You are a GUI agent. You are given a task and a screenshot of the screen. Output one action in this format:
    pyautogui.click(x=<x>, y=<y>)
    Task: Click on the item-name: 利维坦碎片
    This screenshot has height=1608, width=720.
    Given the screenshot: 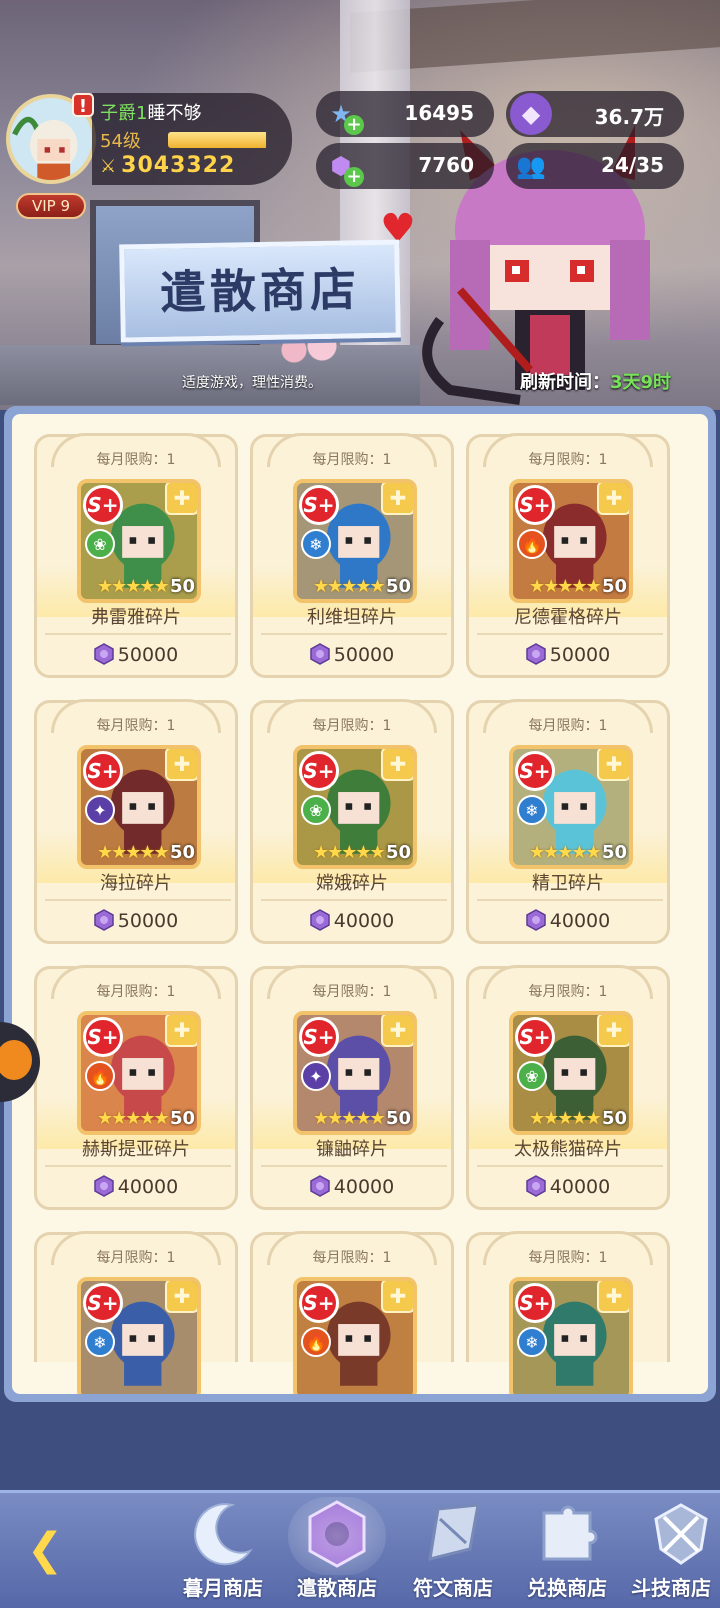 What is the action you would take?
    pyautogui.click(x=352, y=617)
    